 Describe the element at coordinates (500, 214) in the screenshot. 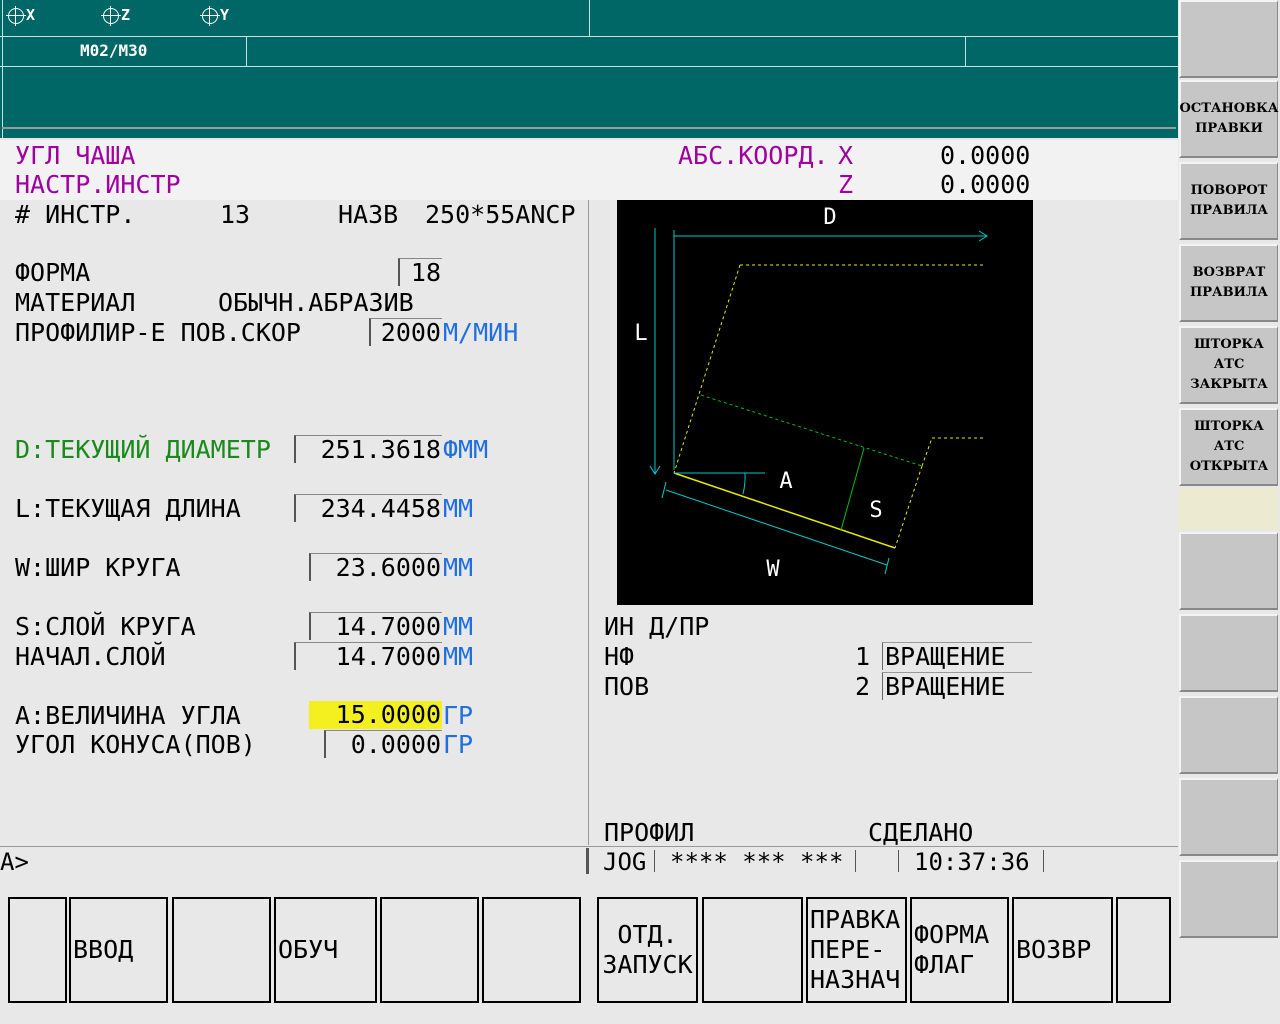

I see `tool-name-value: 250*55ANCP` at that location.